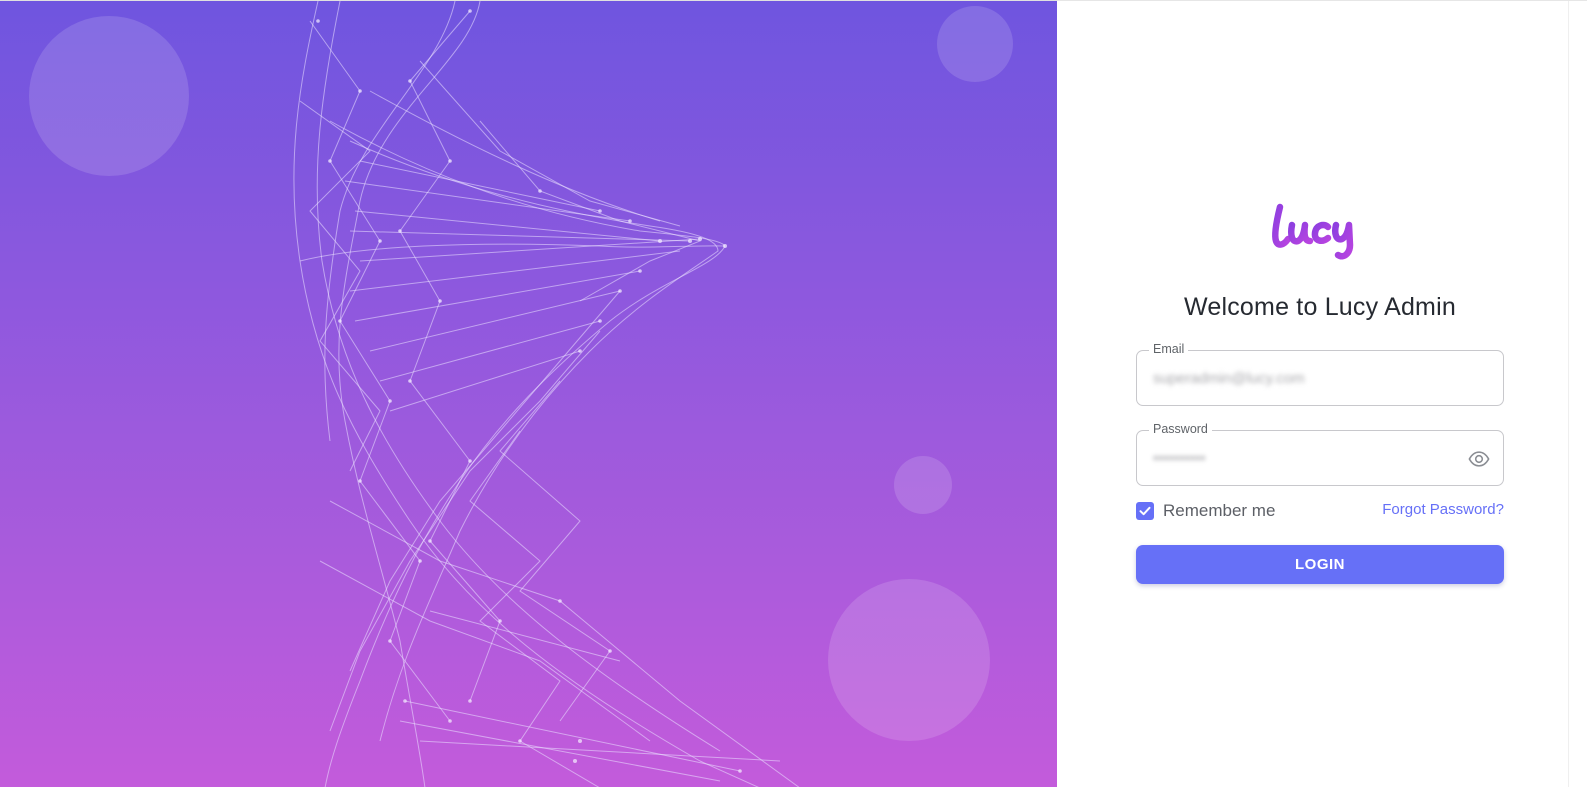 Image resolution: width=1587 pixels, height=787 pixels. What do you see at coordinates (1180, 429) in the screenshot?
I see `password-label: Password` at bounding box center [1180, 429].